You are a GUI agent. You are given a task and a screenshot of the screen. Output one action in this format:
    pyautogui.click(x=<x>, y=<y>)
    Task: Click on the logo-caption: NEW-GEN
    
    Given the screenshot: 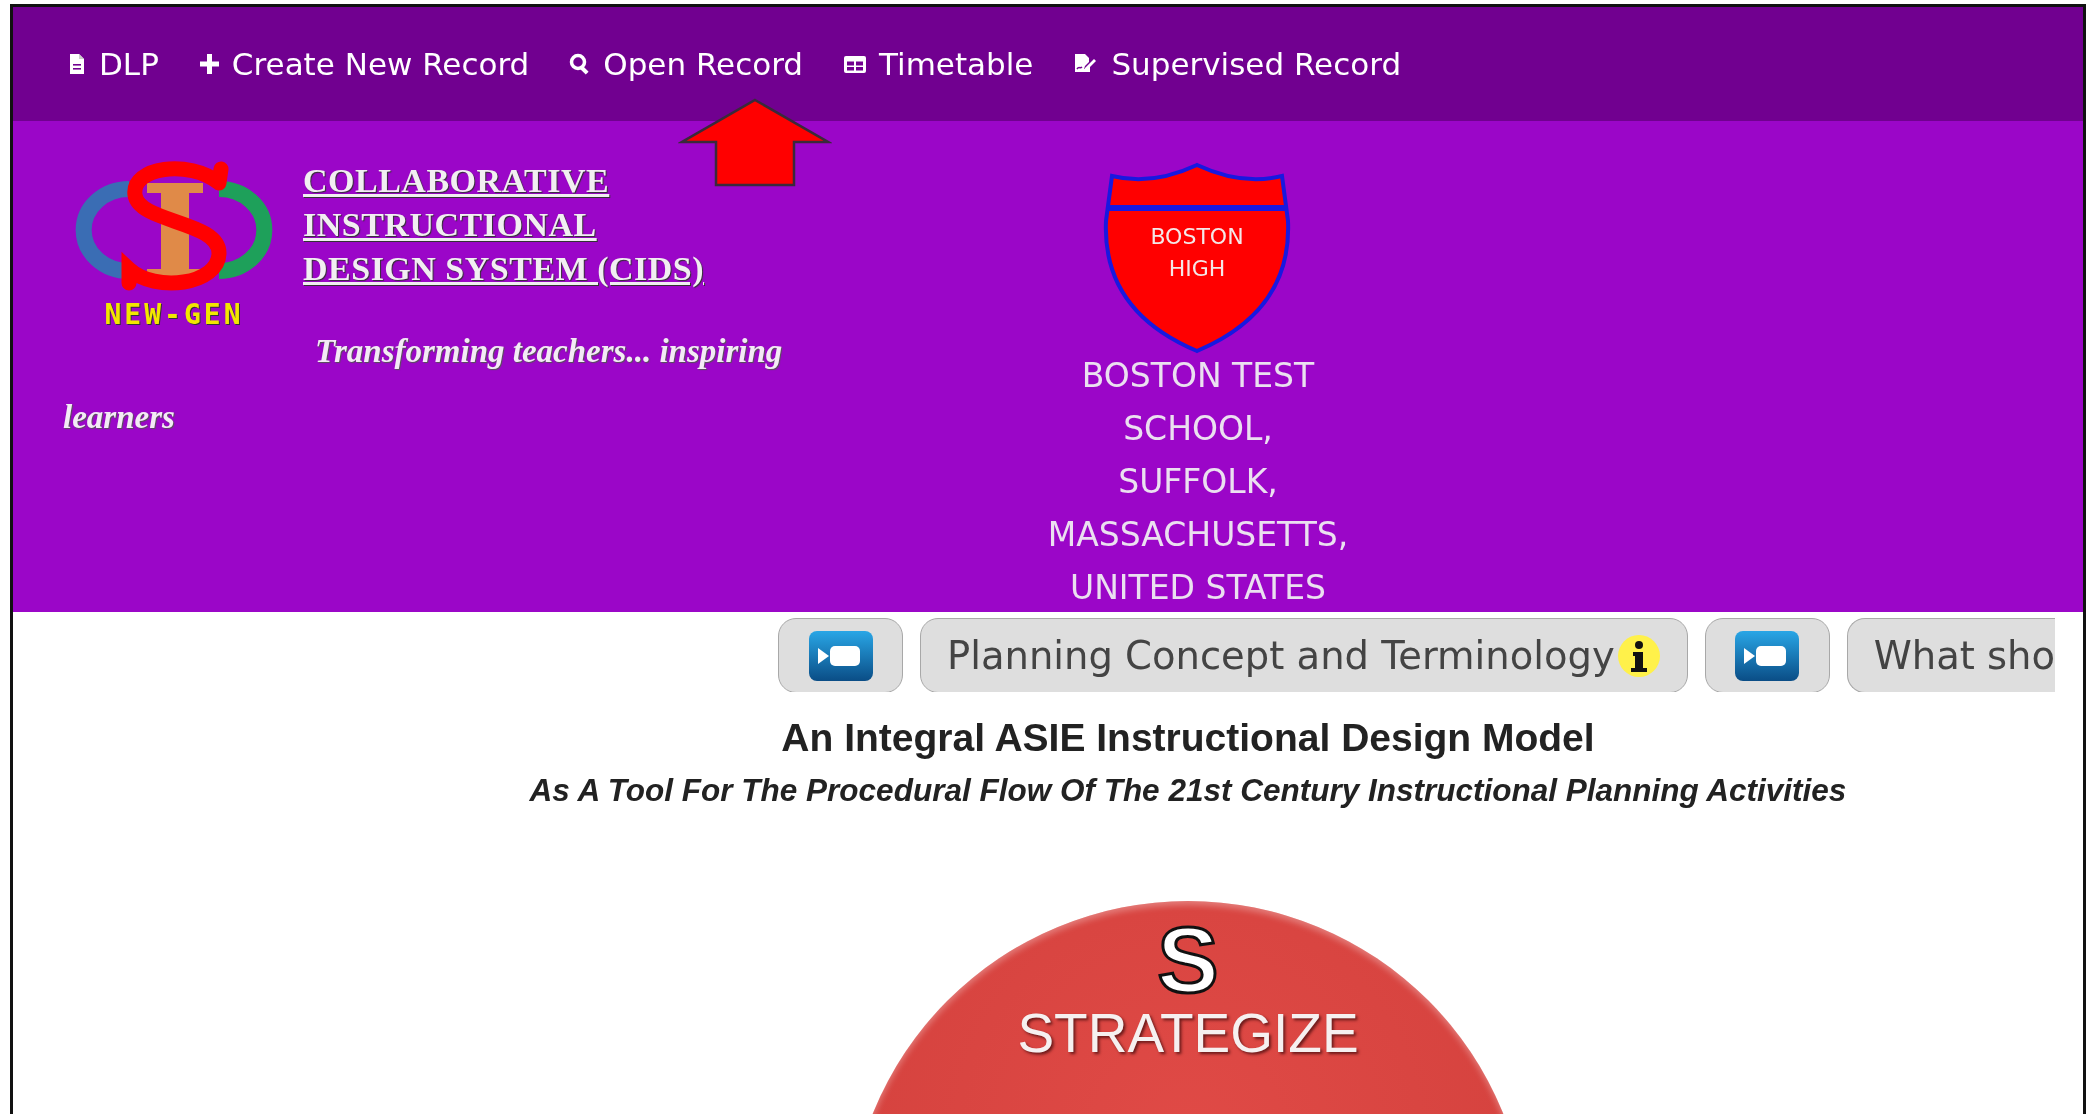 What is the action you would take?
    pyautogui.click(x=174, y=315)
    